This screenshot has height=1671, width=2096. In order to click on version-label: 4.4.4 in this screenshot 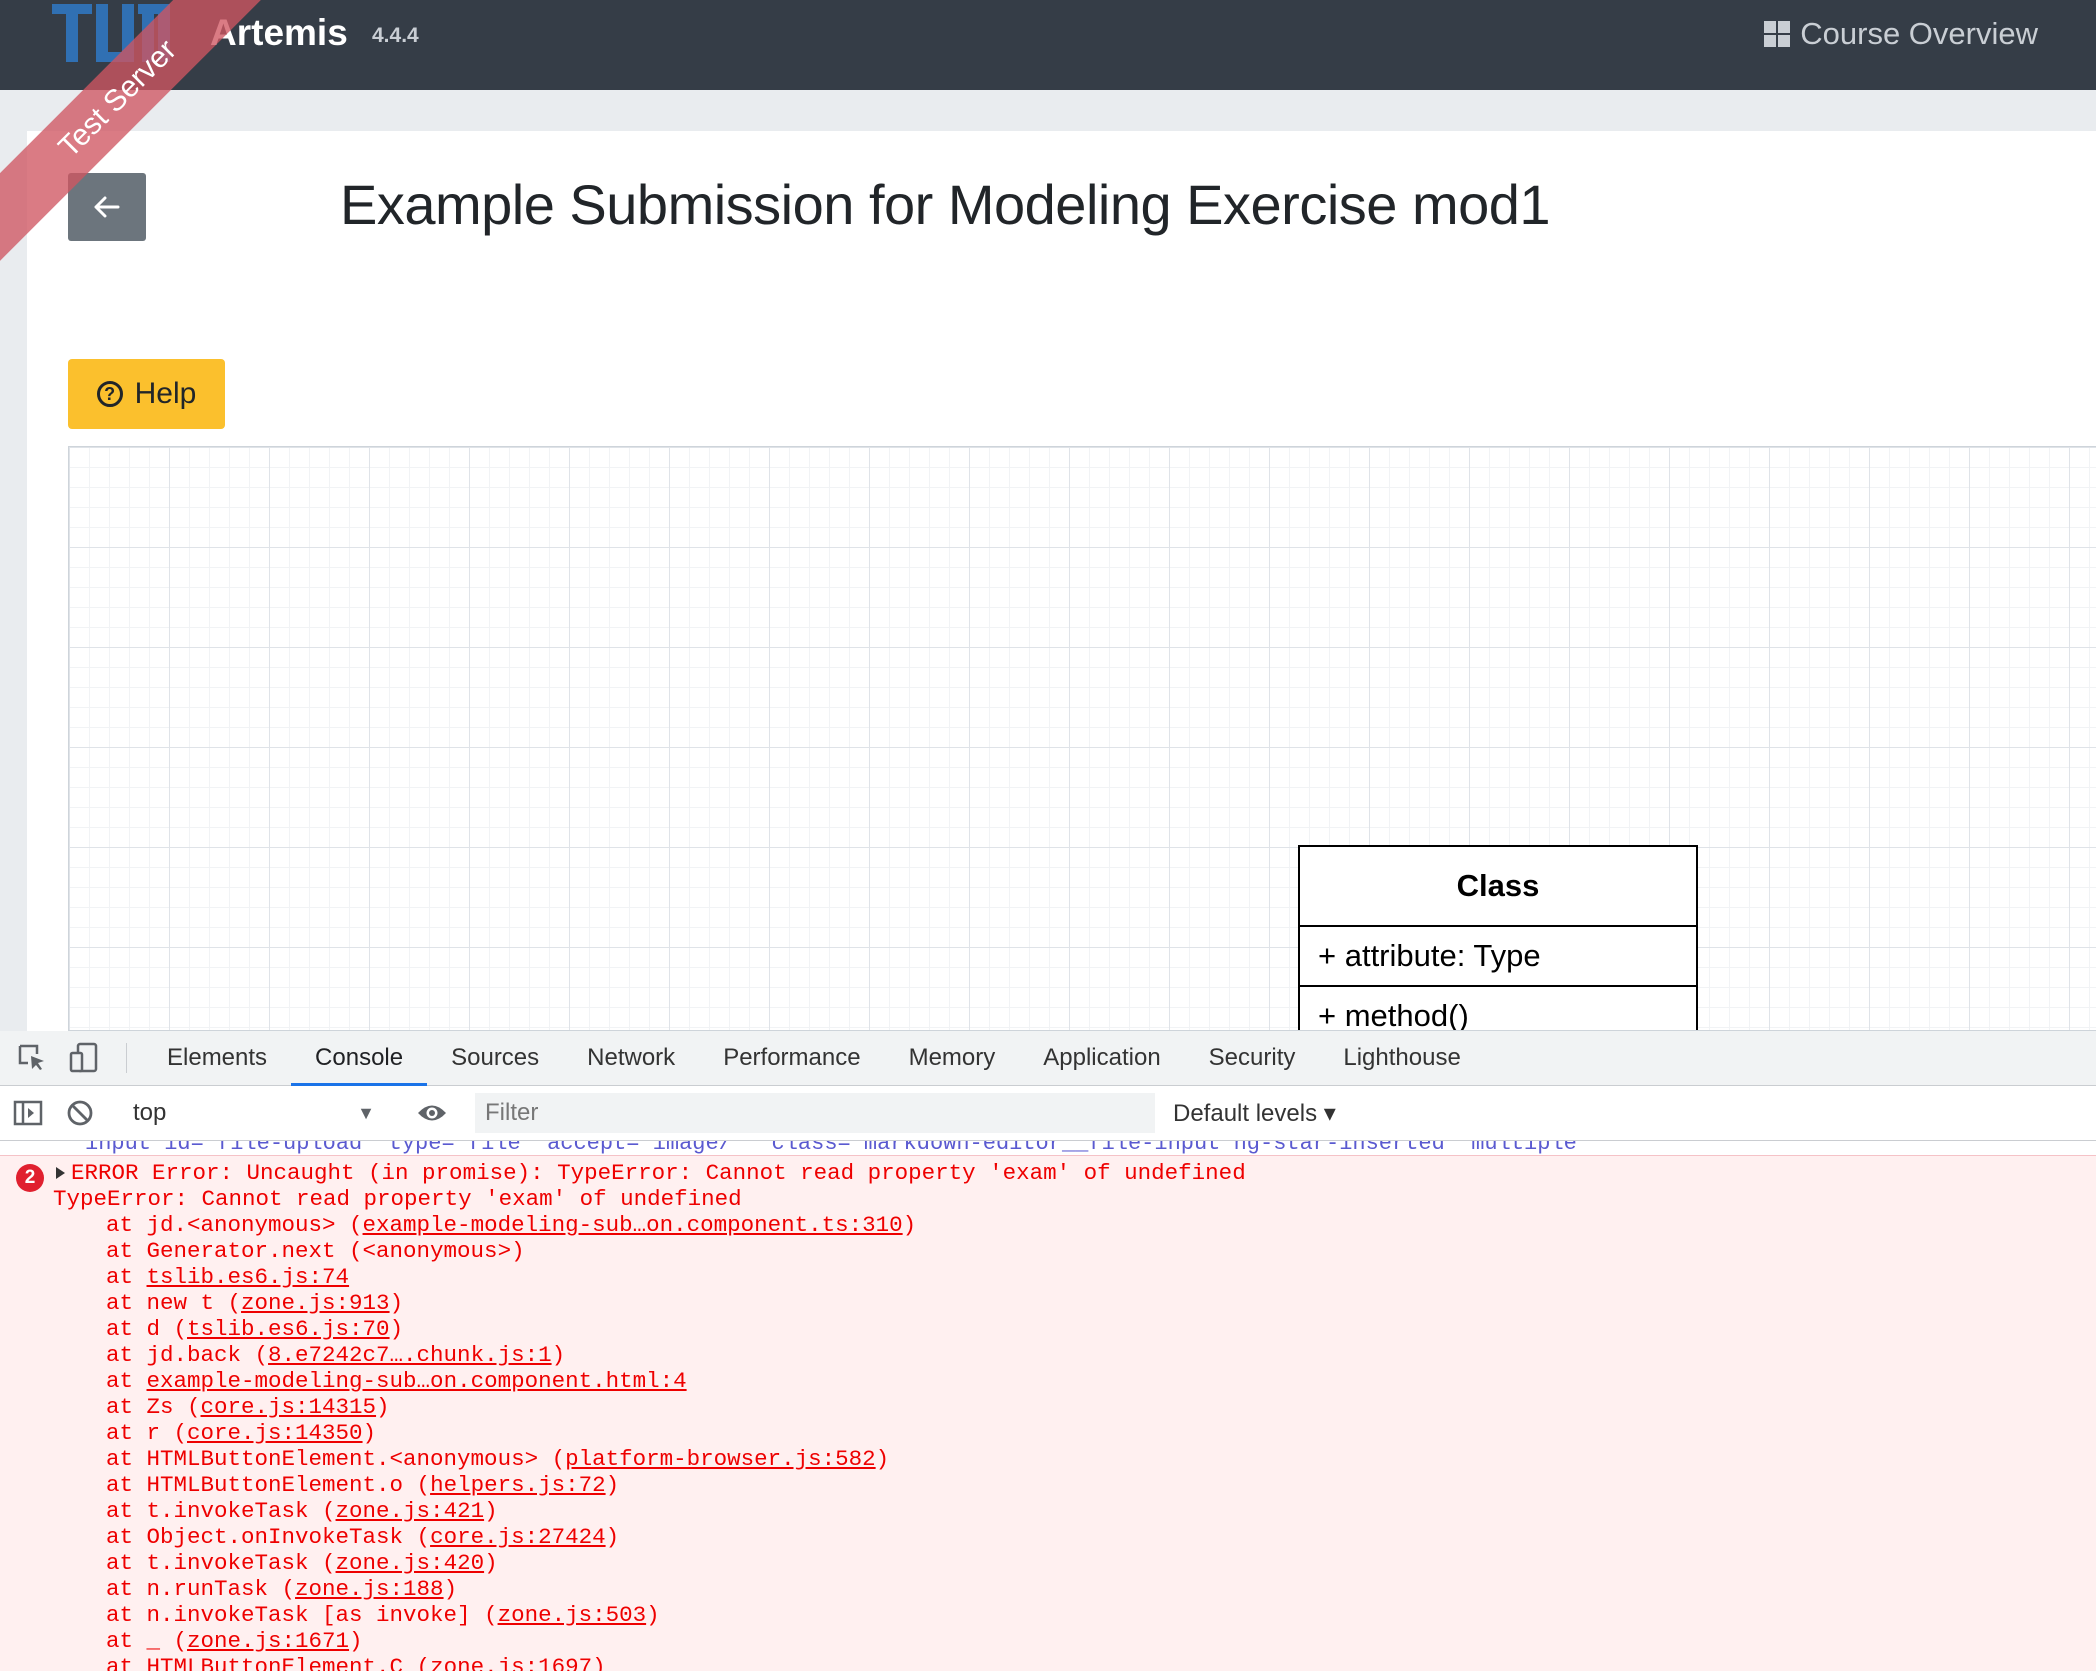, I will do `click(395, 35)`.